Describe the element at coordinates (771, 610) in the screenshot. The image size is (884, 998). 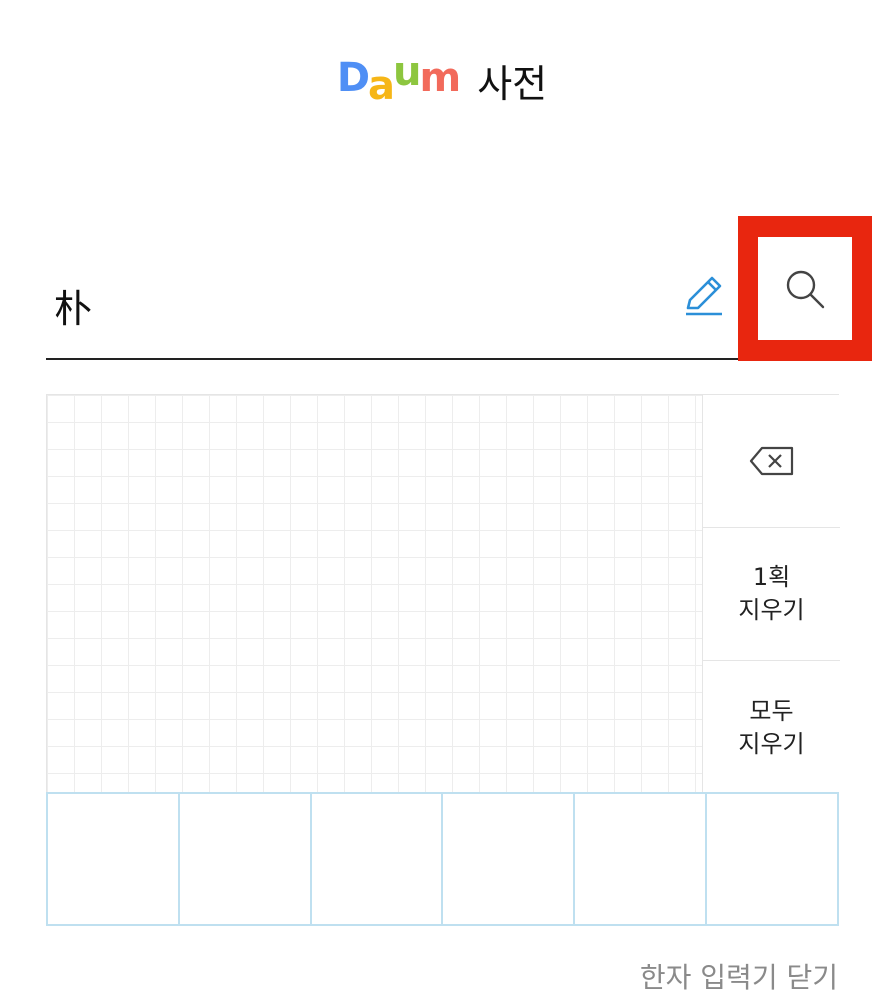
I see `undo-stroke-label-line2: 지우기` at that location.